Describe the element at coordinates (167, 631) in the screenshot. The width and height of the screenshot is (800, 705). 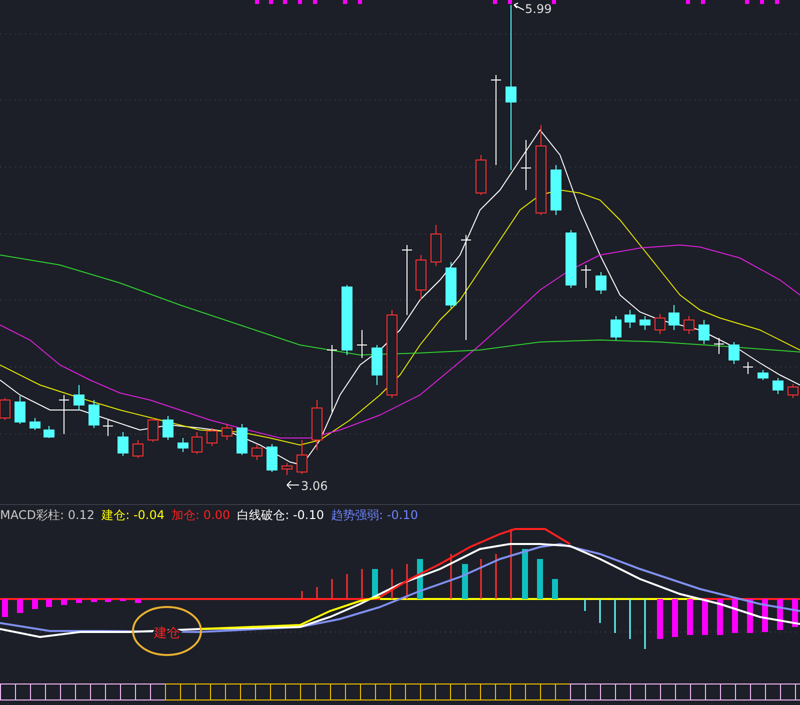
I see `highlight-ellipse` at that location.